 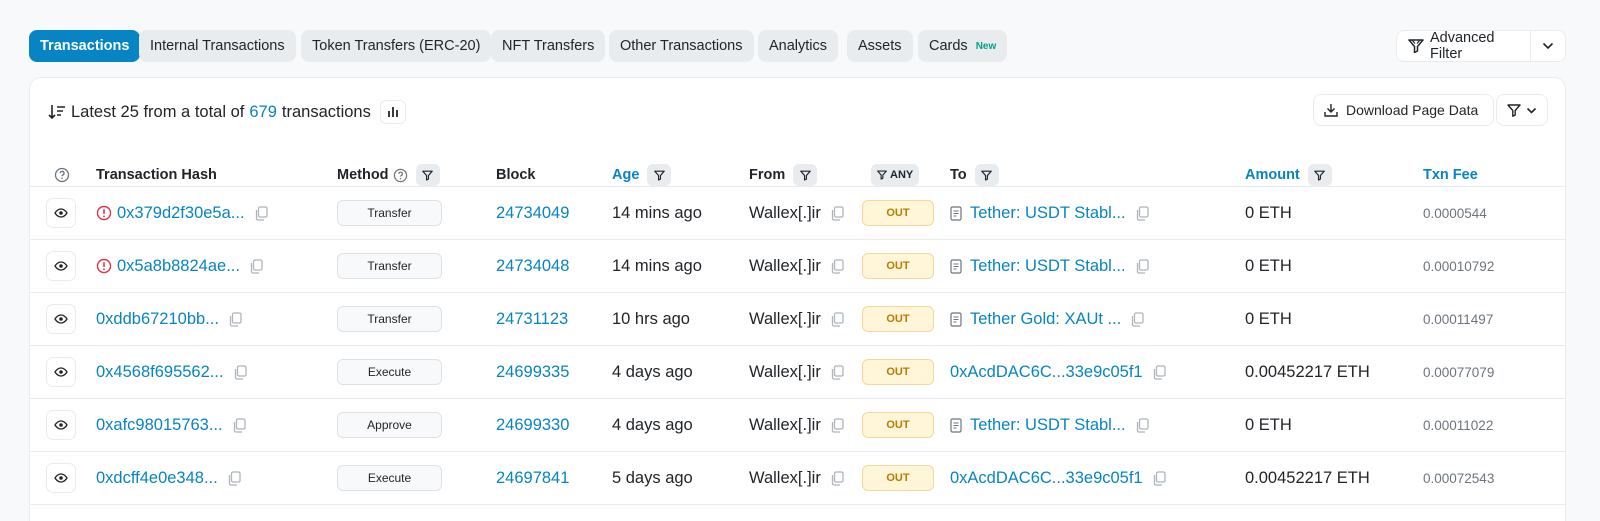 What do you see at coordinates (1463, 46) in the screenshot?
I see `advanced-filter-button: Advanced Filter` at bounding box center [1463, 46].